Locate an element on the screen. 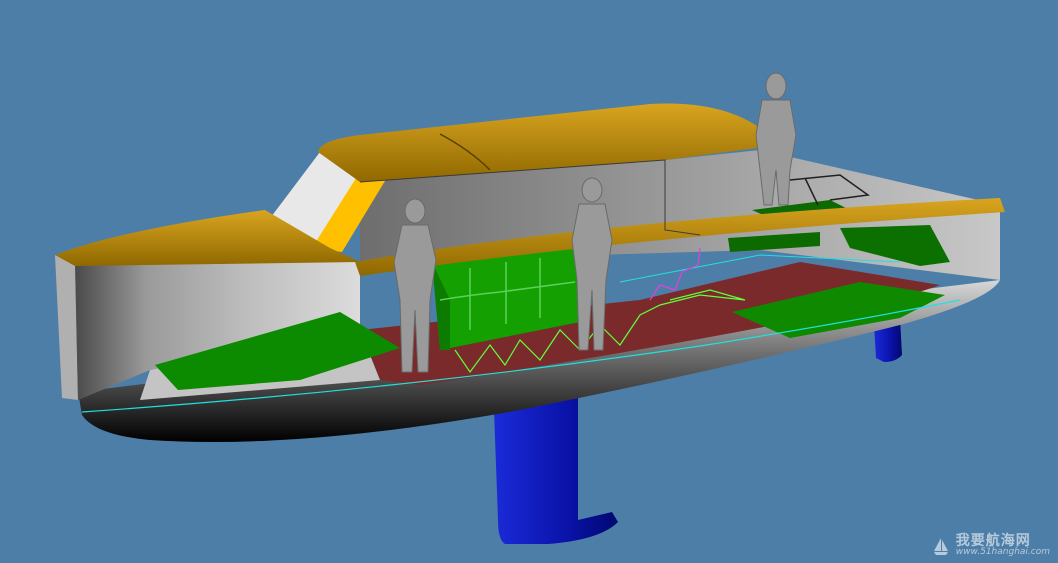 This screenshot has height=563, width=1058. watermark-url: www.51hanghai.com is located at coordinates (1002, 552).